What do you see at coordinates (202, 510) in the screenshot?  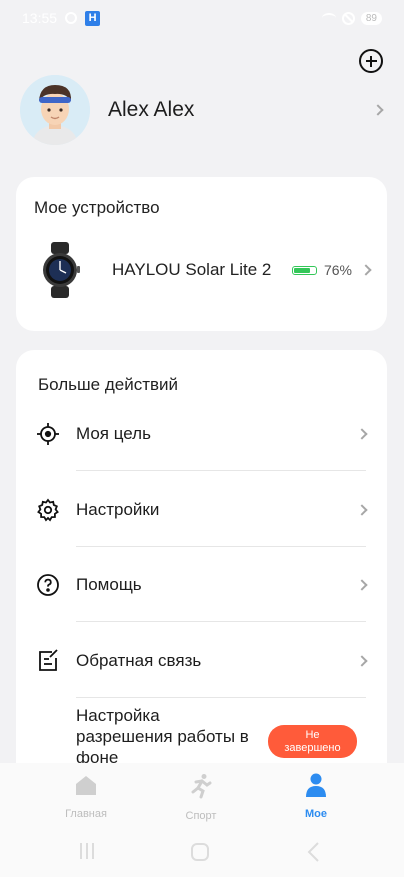 I see `action-settings: Настройки` at bounding box center [202, 510].